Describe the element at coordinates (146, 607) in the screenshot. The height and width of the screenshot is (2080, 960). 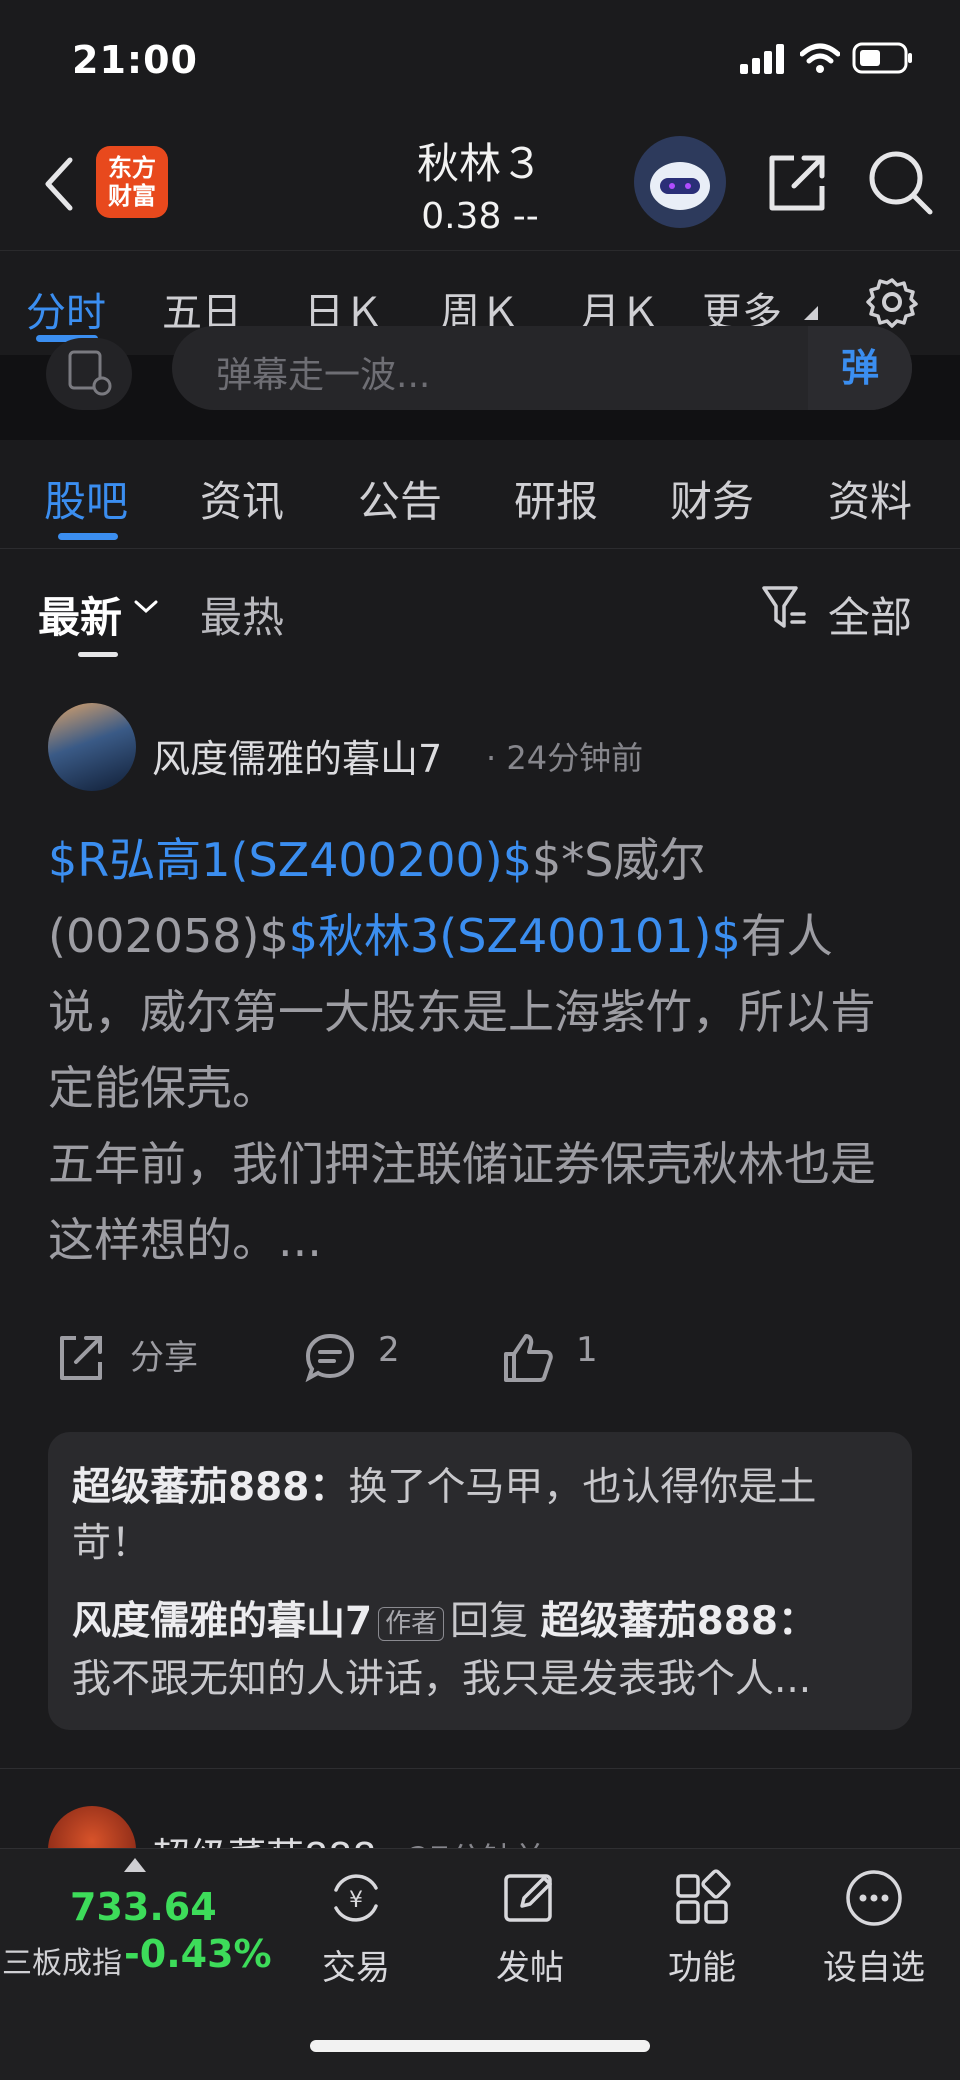
I see `chevron-down-icon` at that location.